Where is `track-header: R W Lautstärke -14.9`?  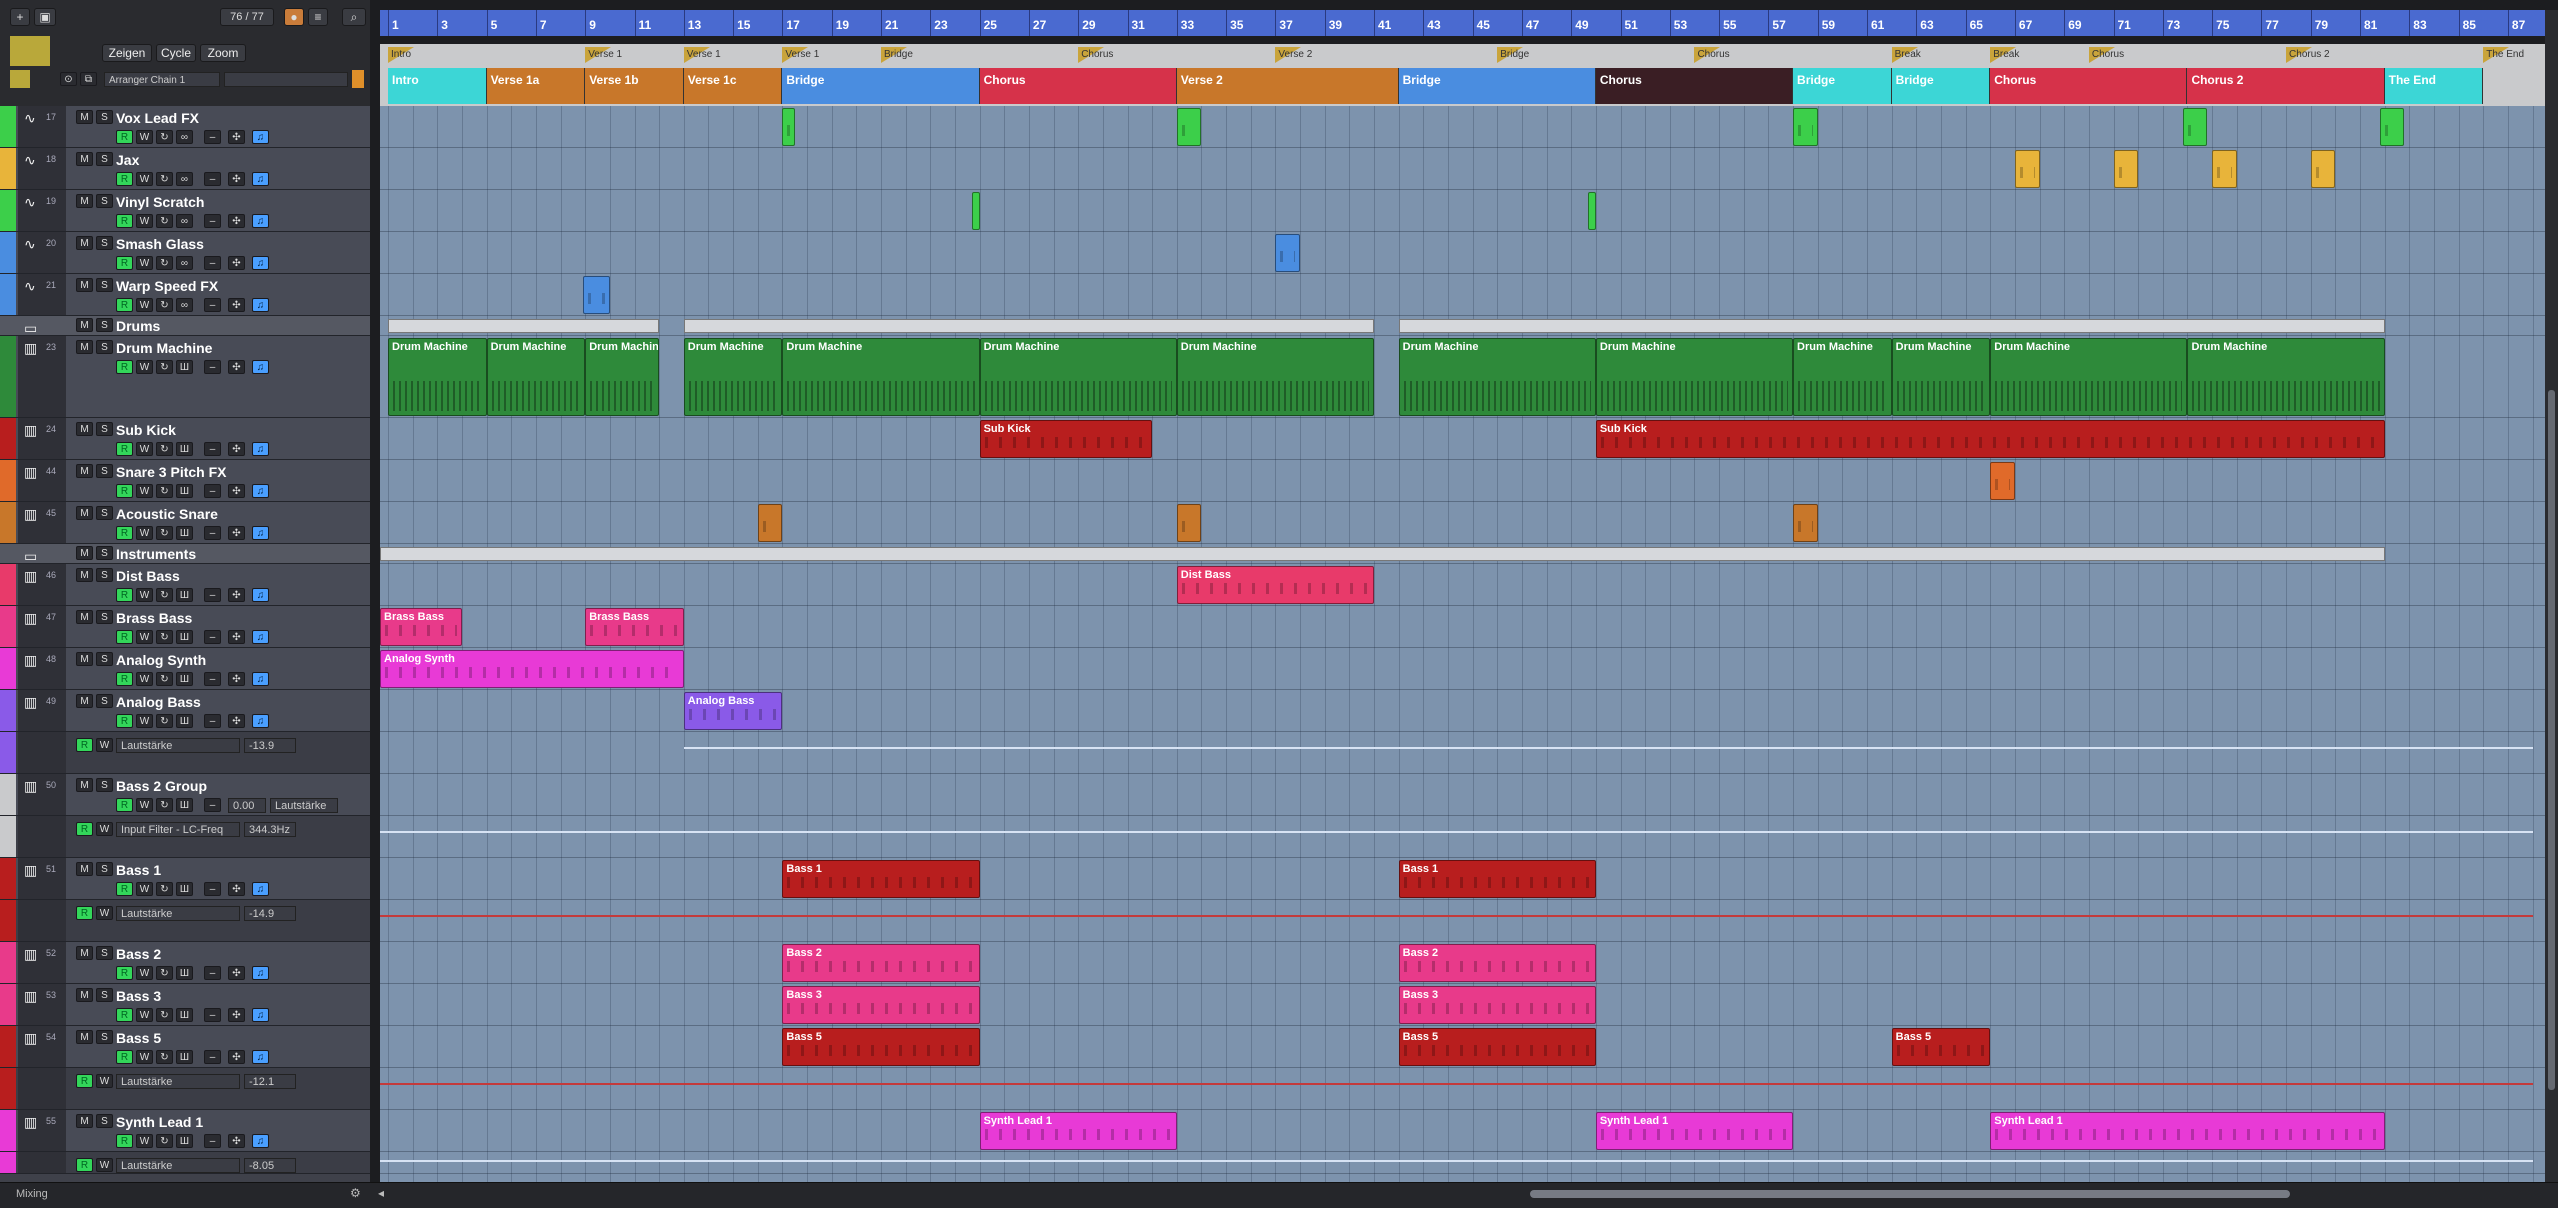 track-header: R W Lautstärke -14.9 is located at coordinates (185, 921).